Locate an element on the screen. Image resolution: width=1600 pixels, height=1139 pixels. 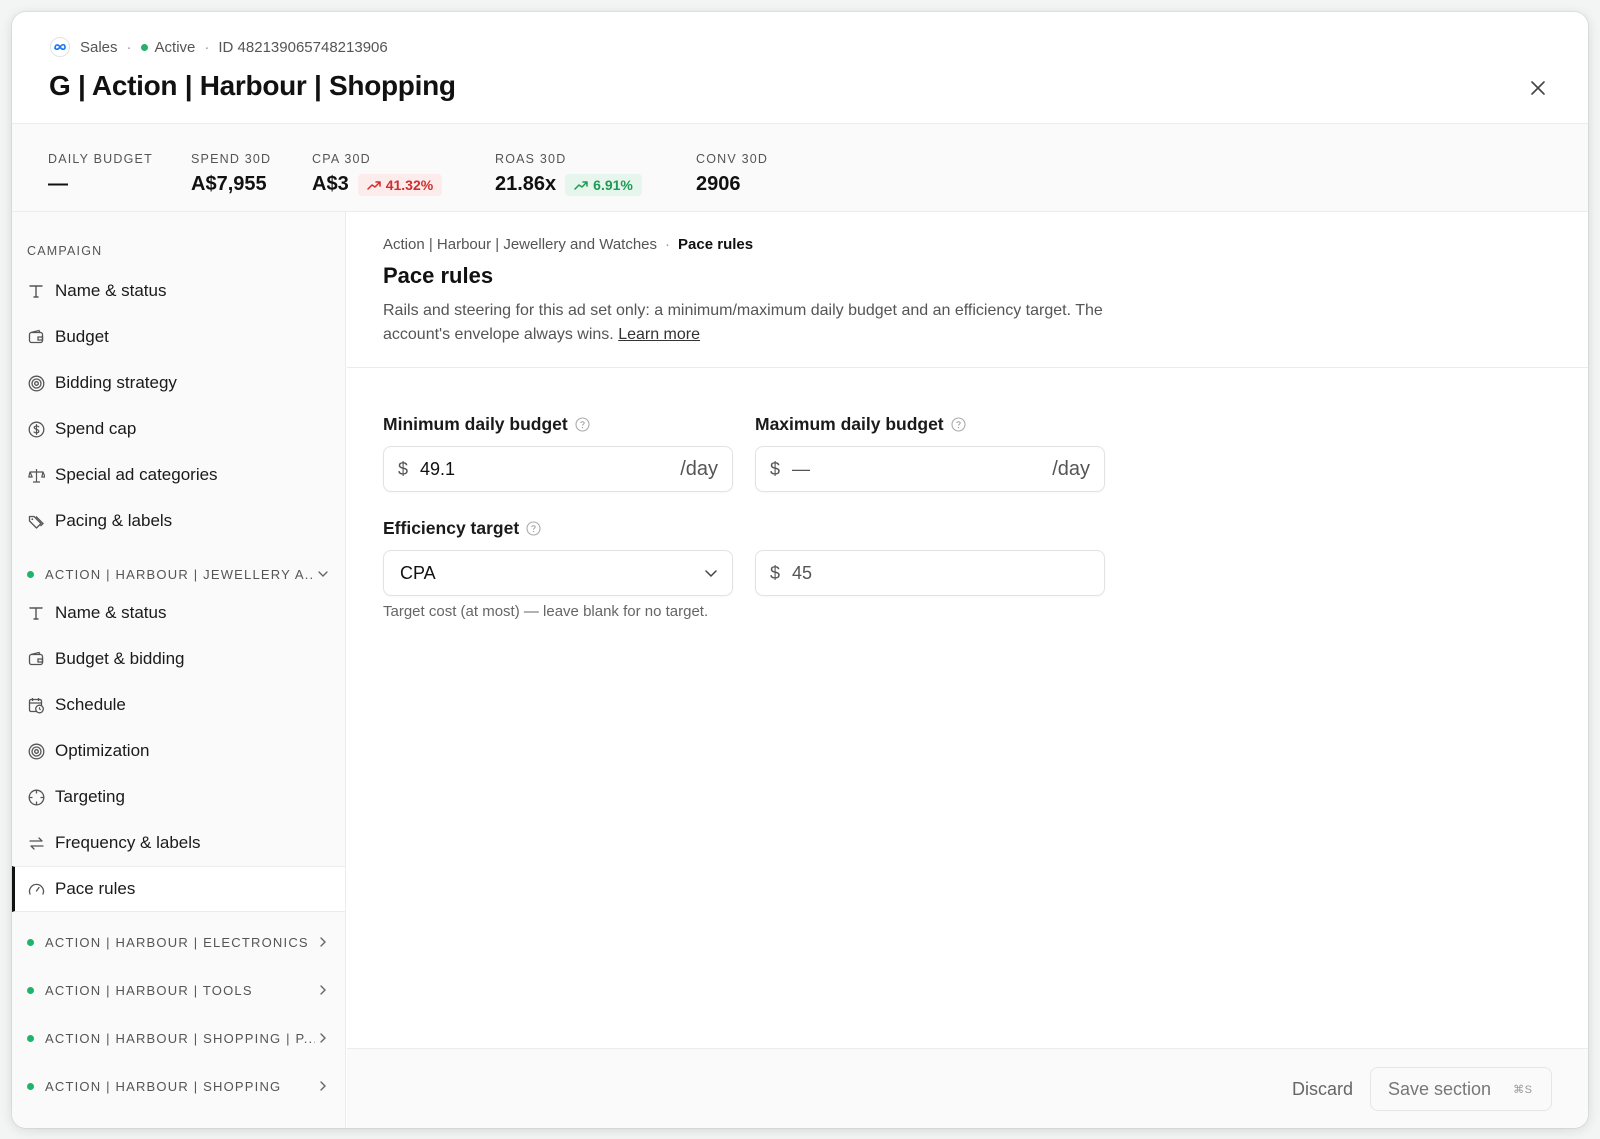
adset-group-electronics: ACTION | HARBOUR | ELECTRONICS is located at coordinates (178, 942).